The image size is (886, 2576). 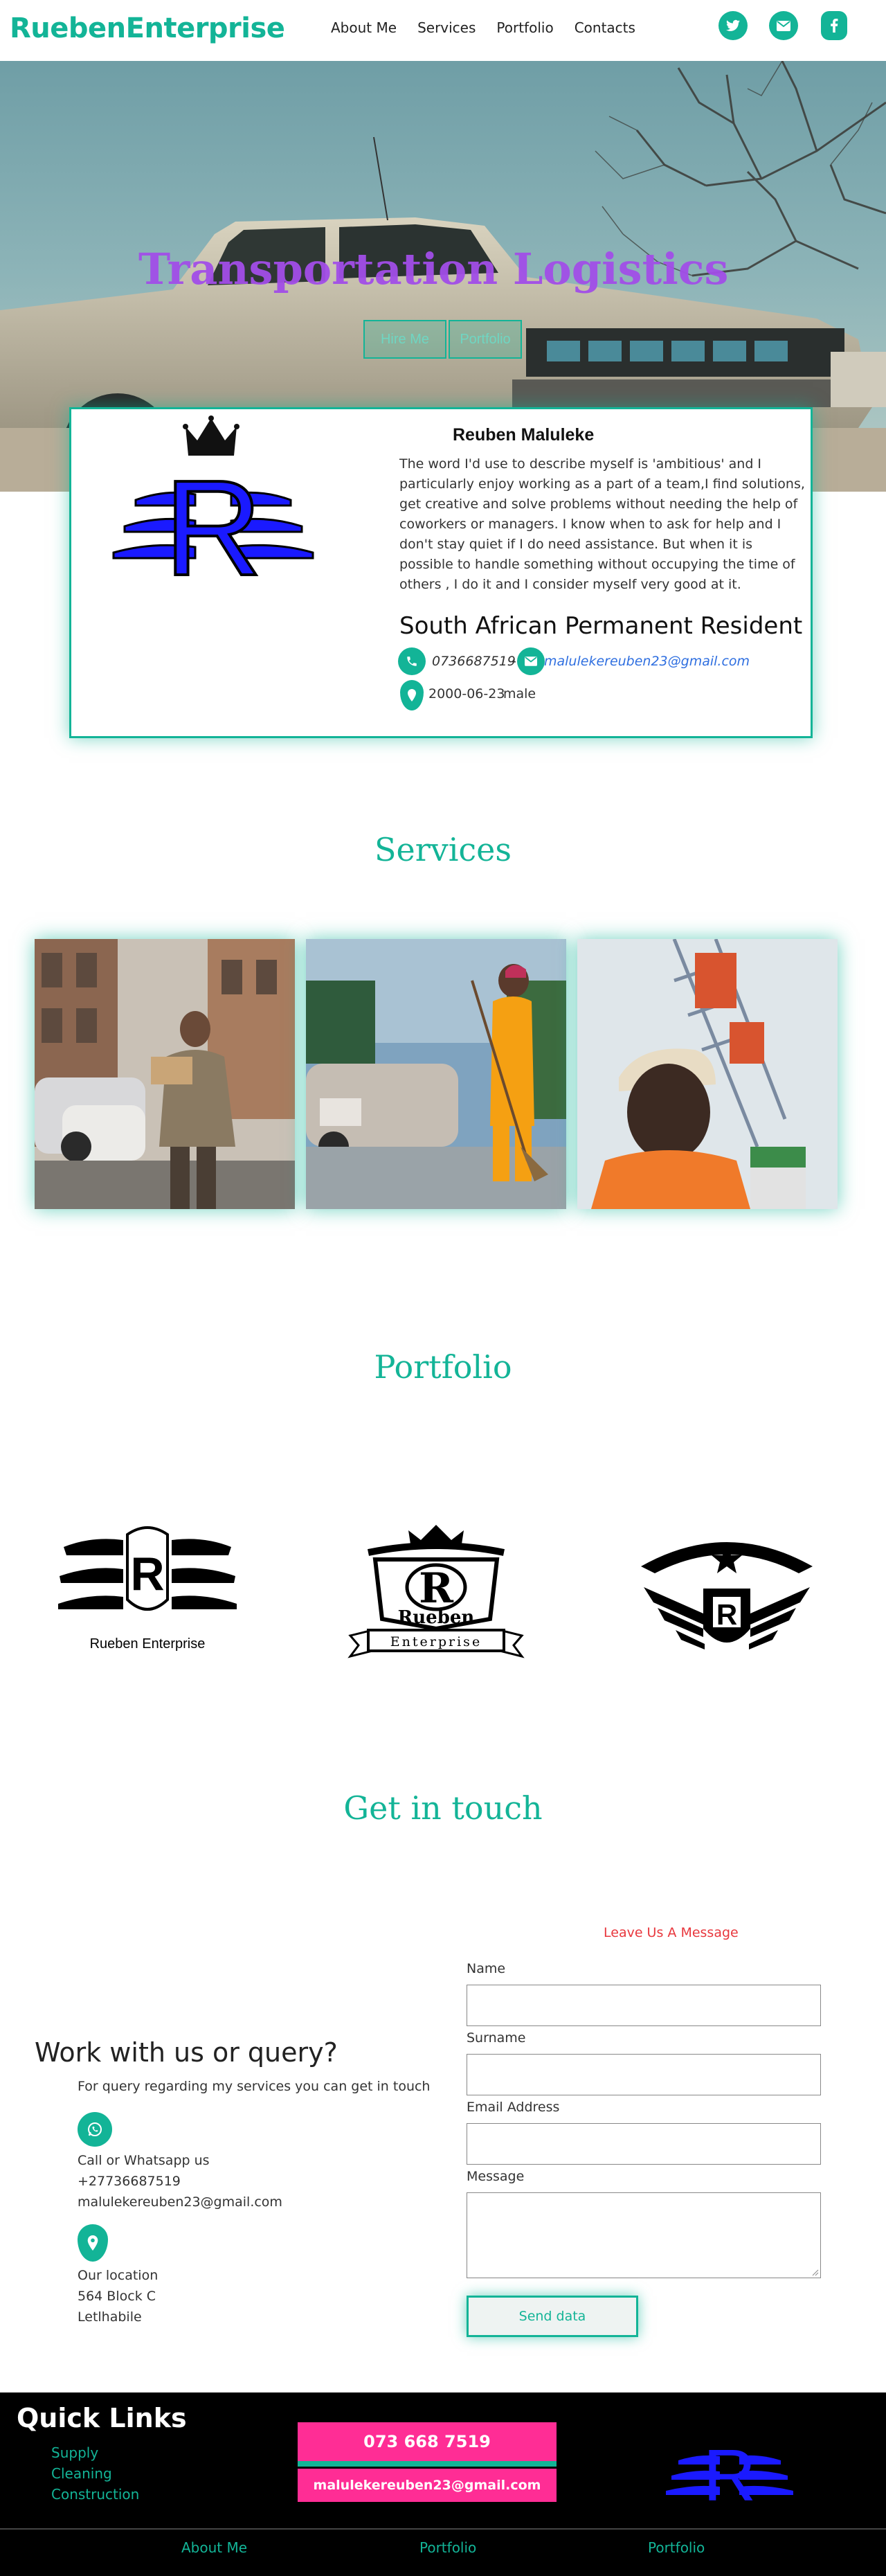 What do you see at coordinates (214, 2547) in the screenshot?
I see `footer-bottom-about: About Me` at bounding box center [214, 2547].